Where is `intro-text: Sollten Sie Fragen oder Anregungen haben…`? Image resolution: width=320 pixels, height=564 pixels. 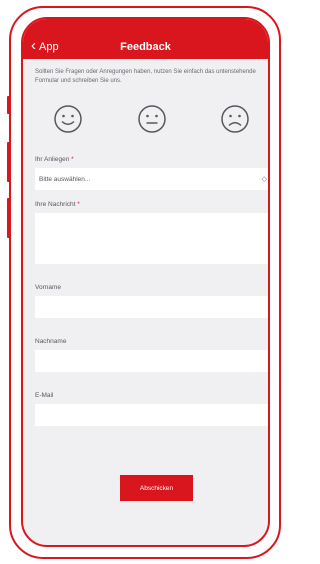
intro-text: Sollten Sie Fragen oder Anregungen haben… is located at coordinates (145, 76).